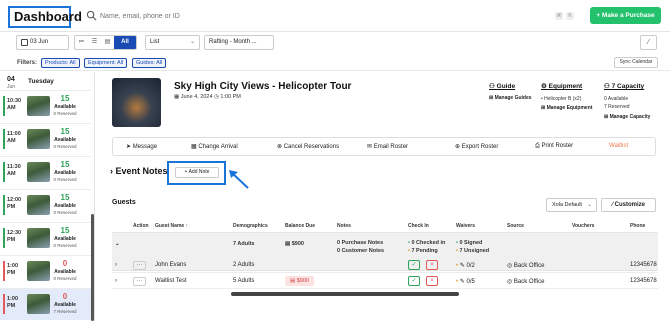 The image size is (670, 321). Describe the element at coordinates (476, 146) in the screenshot. I see `export-roster-button: ⊕ Export Roster` at that location.